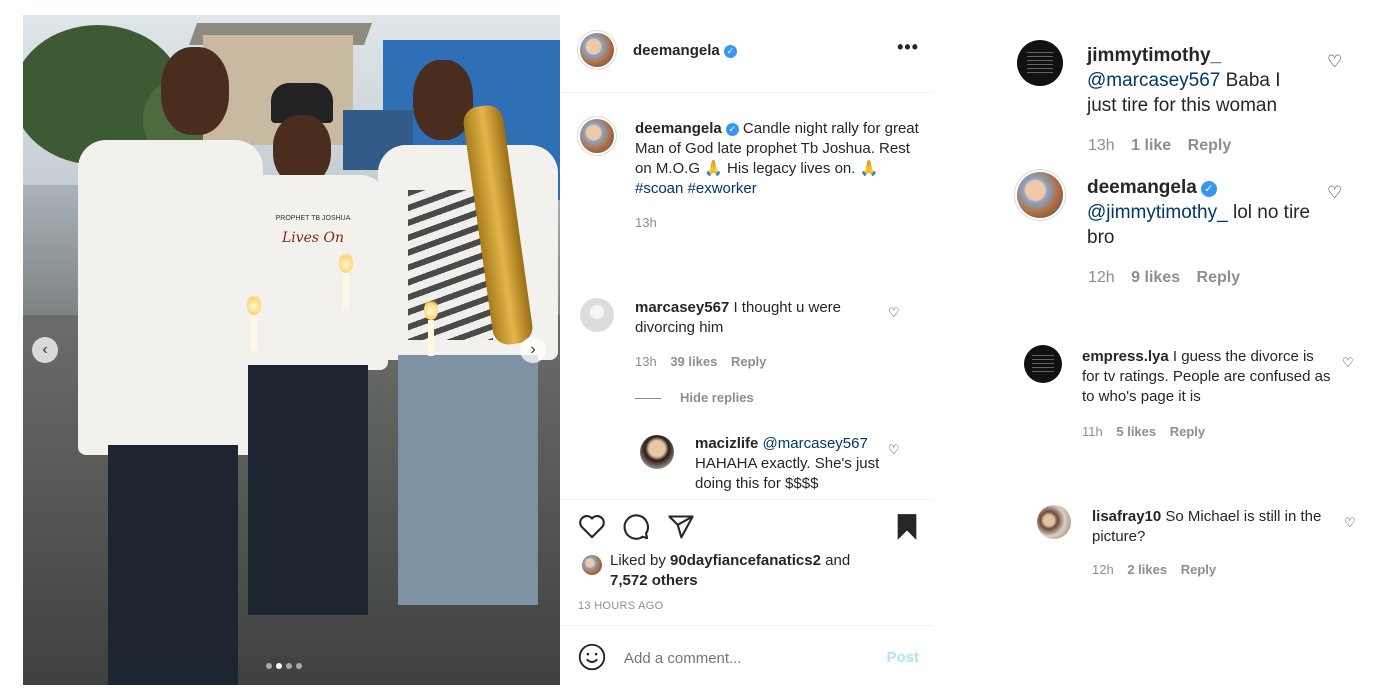  Describe the element at coordinates (693, 361) in the screenshot. I see `comment-likes: 39 likes` at that location.